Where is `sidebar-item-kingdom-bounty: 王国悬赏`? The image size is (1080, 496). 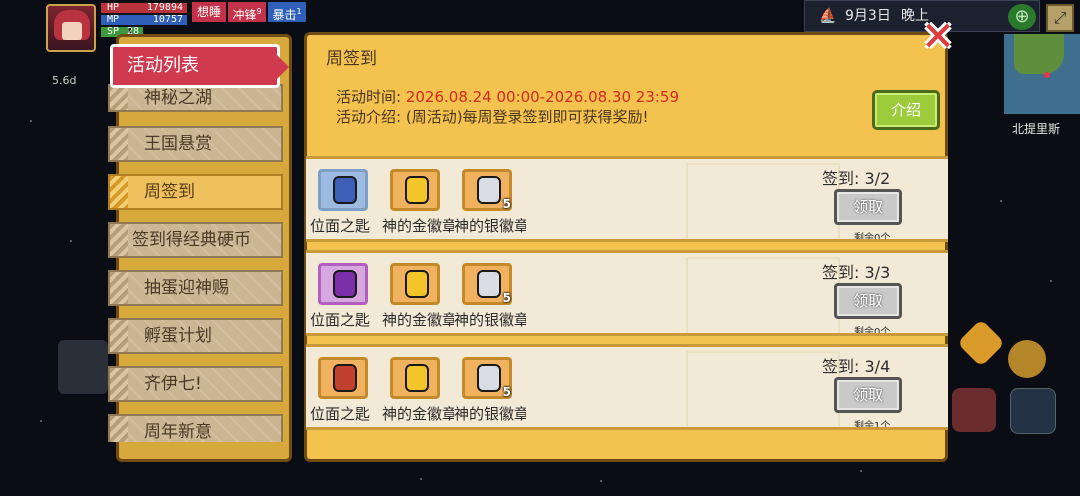
sidebar-item-kingdom-bounty: 王国悬赏 is located at coordinates (195, 144).